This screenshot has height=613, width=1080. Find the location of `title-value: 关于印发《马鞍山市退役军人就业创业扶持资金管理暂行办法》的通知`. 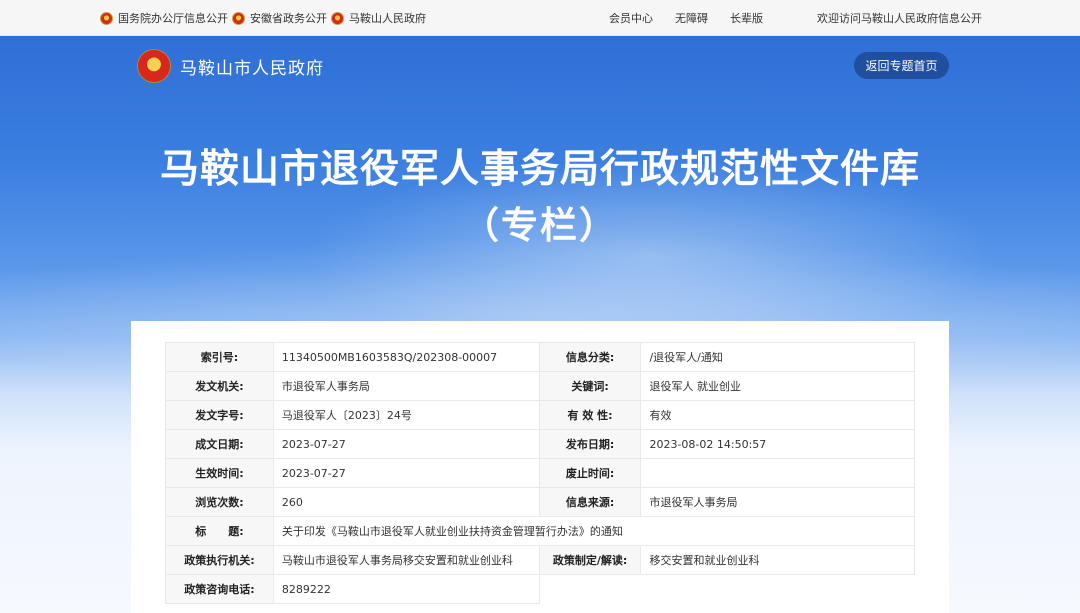

title-value: 关于印发《马鞍山市退役军人就业创业扶持资金管理暂行办法》的通知 is located at coordinates (594, 531).